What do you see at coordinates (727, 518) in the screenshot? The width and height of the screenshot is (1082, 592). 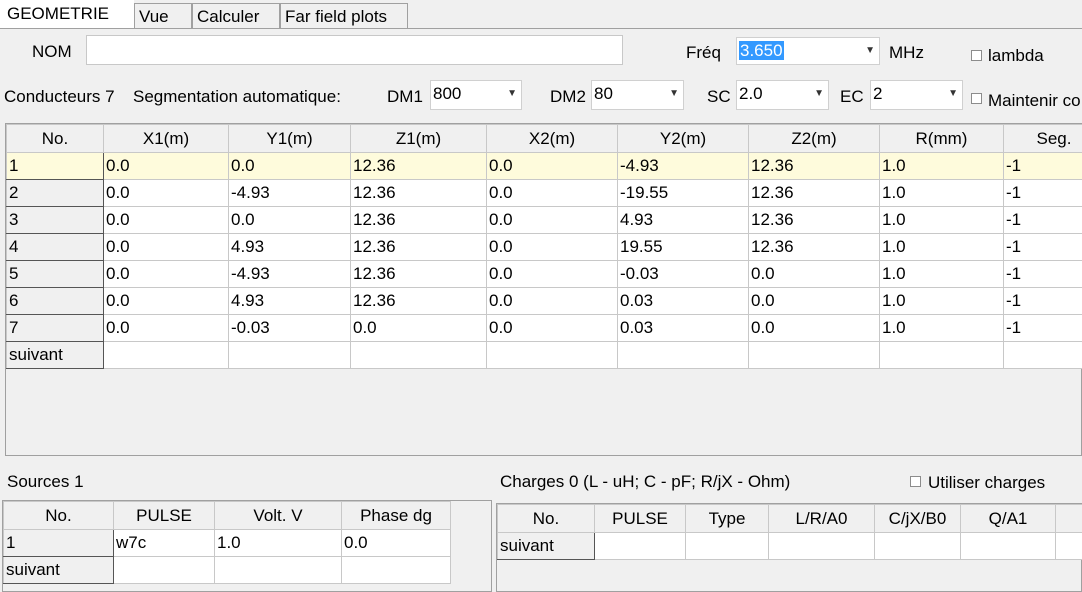 I see `column-header: Type` at bounding box center [727, 518].